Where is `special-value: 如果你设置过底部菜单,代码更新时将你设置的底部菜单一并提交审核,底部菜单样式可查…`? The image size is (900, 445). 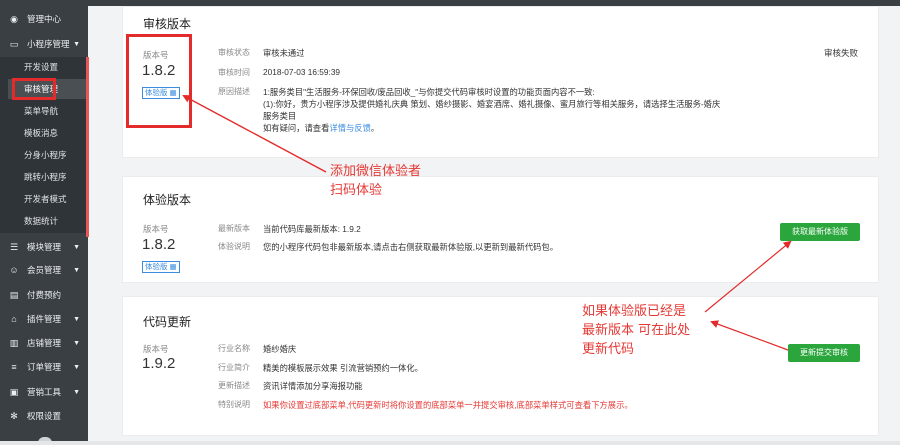
special-value: 如果你设置过底部菜单,代码更新时将你设置的底部菜单一并提交审核,底部菜单样式可查… is located at coordinates (448, 405).